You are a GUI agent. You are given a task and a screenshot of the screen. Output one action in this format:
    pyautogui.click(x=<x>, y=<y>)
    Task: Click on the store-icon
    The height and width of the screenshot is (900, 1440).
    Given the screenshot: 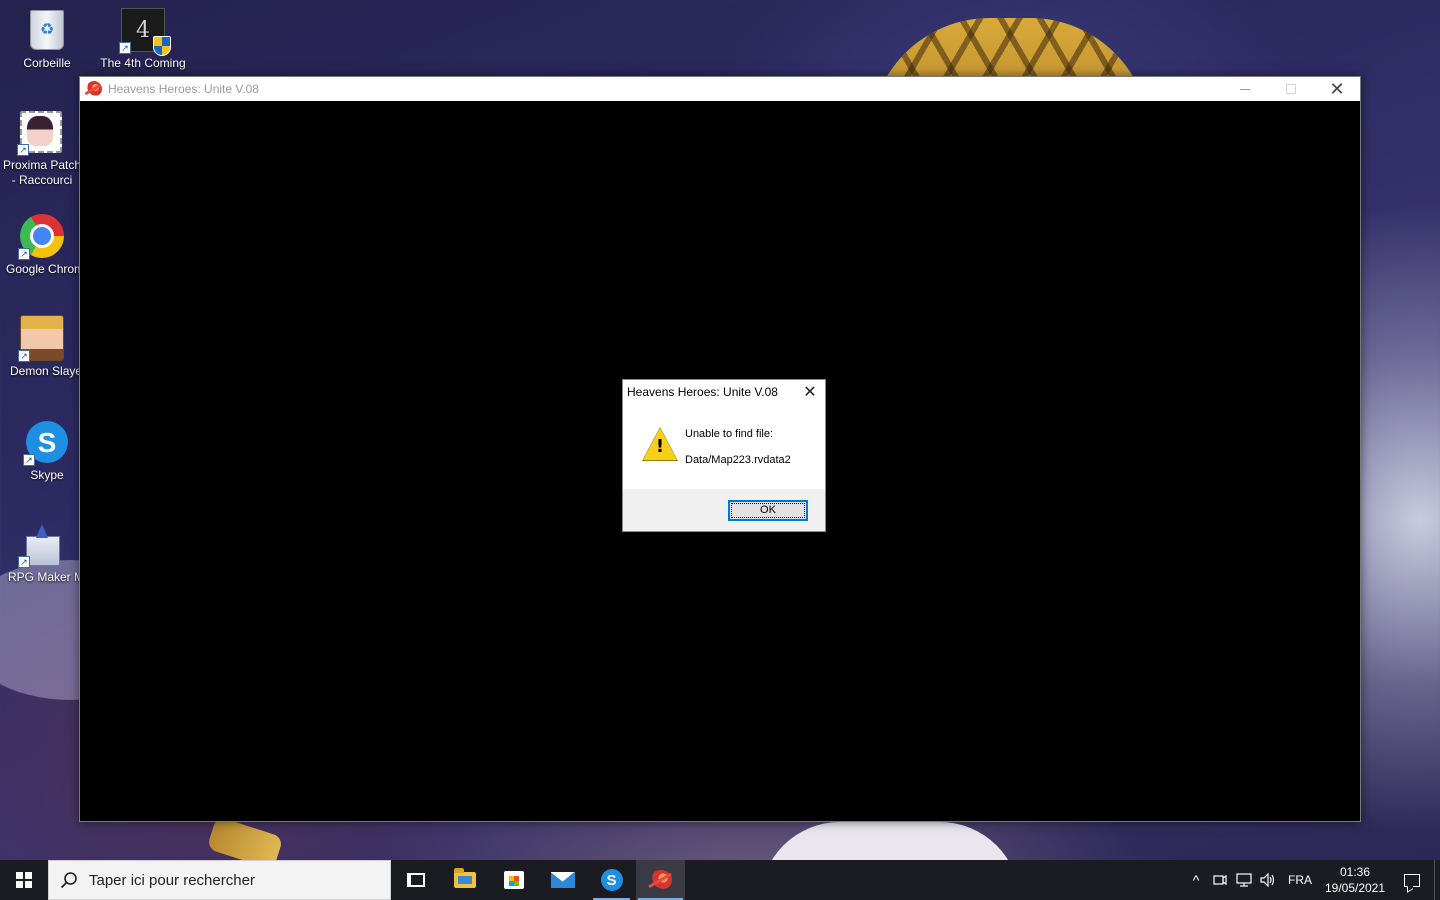 What is the action you would take?
    pyautogui.click(x=513, y=880)
    